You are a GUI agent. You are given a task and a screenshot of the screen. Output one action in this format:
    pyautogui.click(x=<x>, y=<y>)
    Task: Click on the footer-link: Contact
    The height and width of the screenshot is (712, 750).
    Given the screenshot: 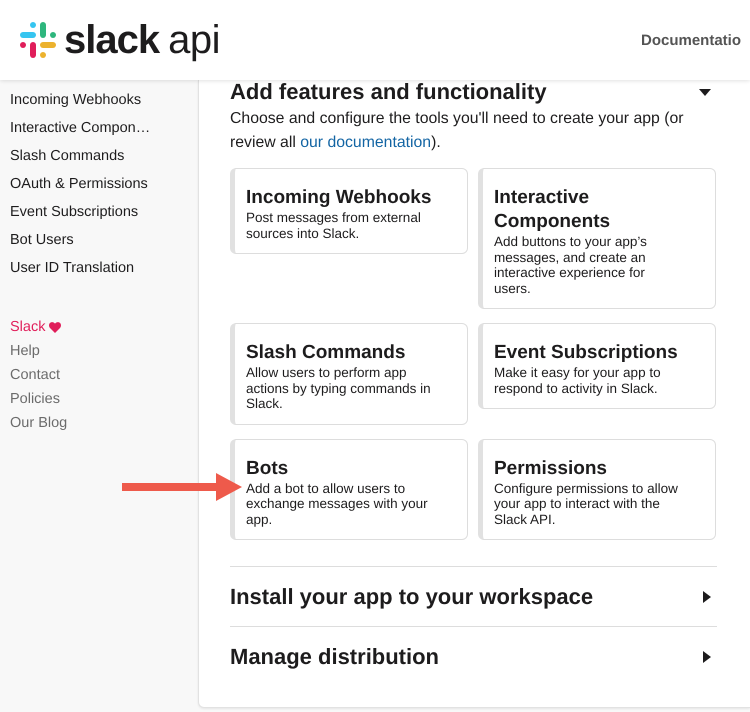 What is the action you would take?
    pyautogui.click(x=35, y=375)
    